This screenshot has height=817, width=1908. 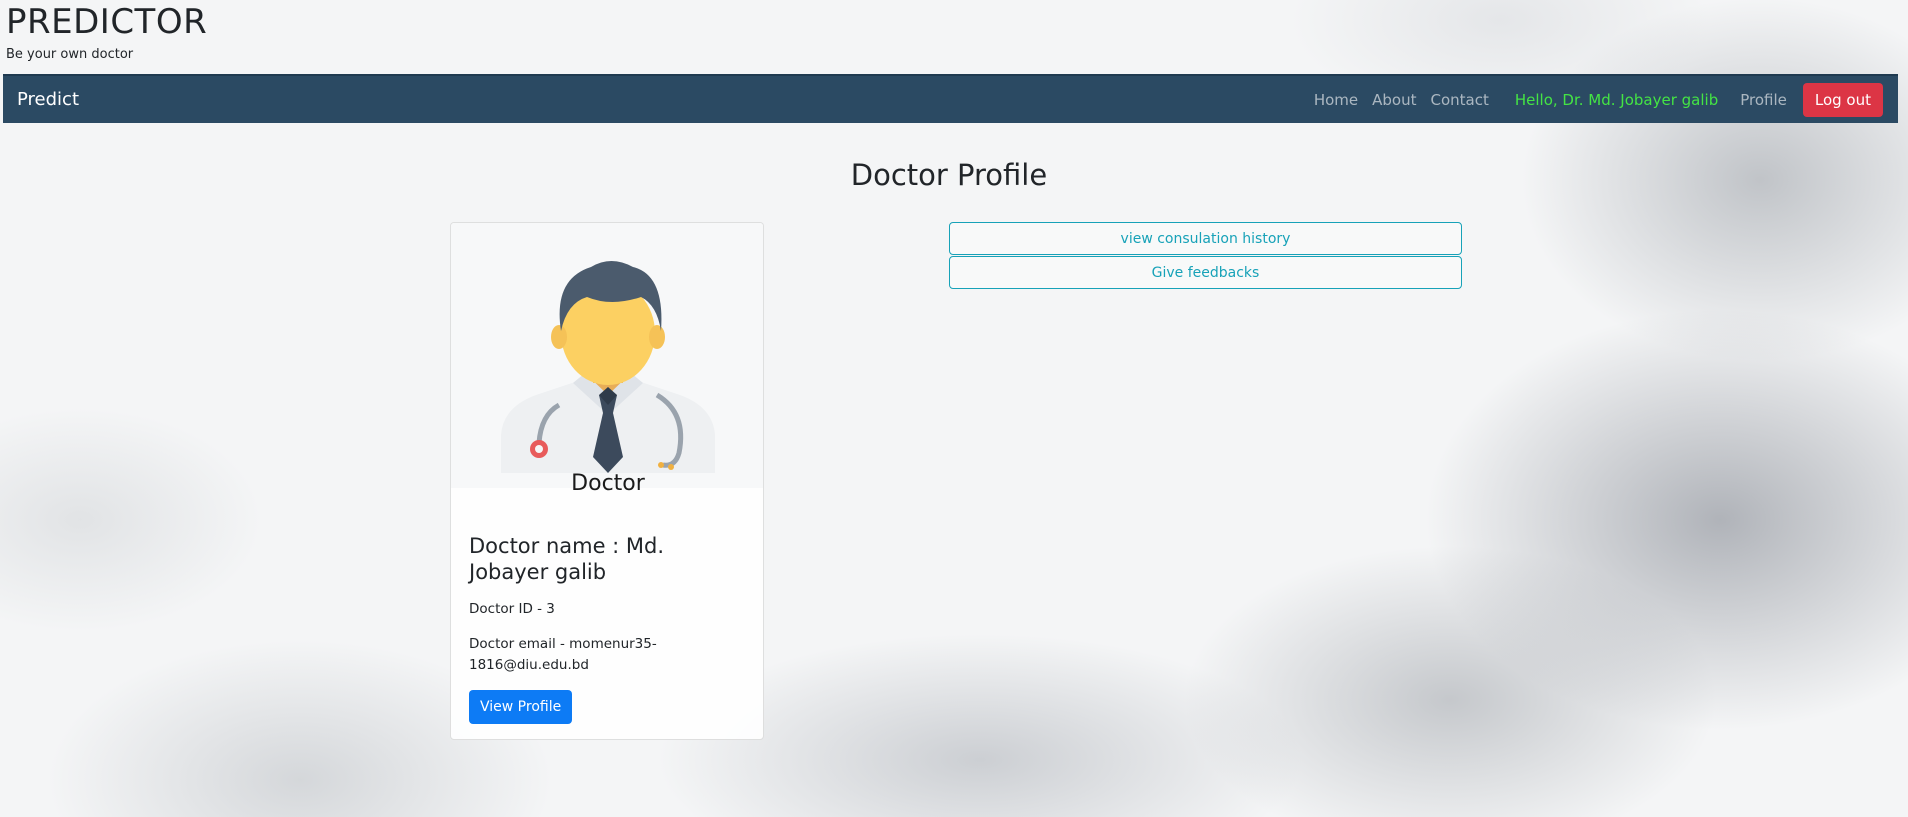 I want to click on nav-link-home: Home, so click(x=1336, y=100).